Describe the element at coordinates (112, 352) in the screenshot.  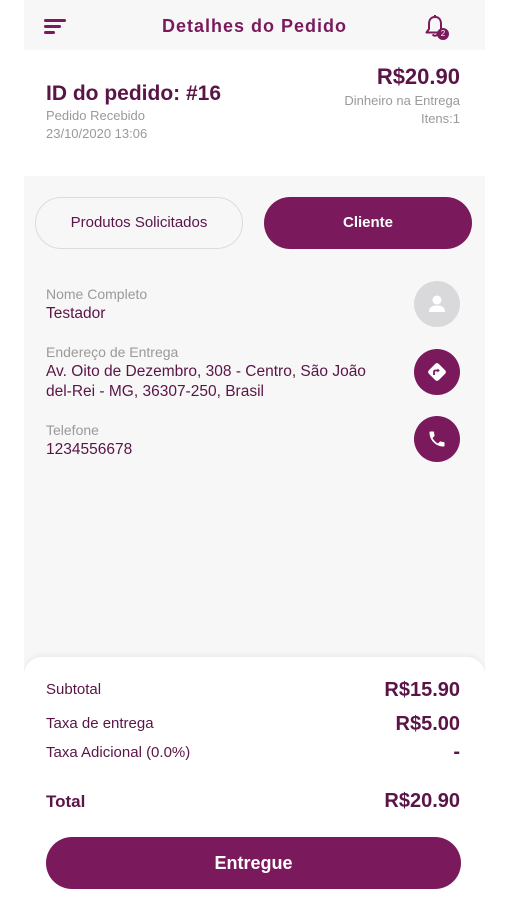
I see `address-label: Endereço de Entrega` at that location.